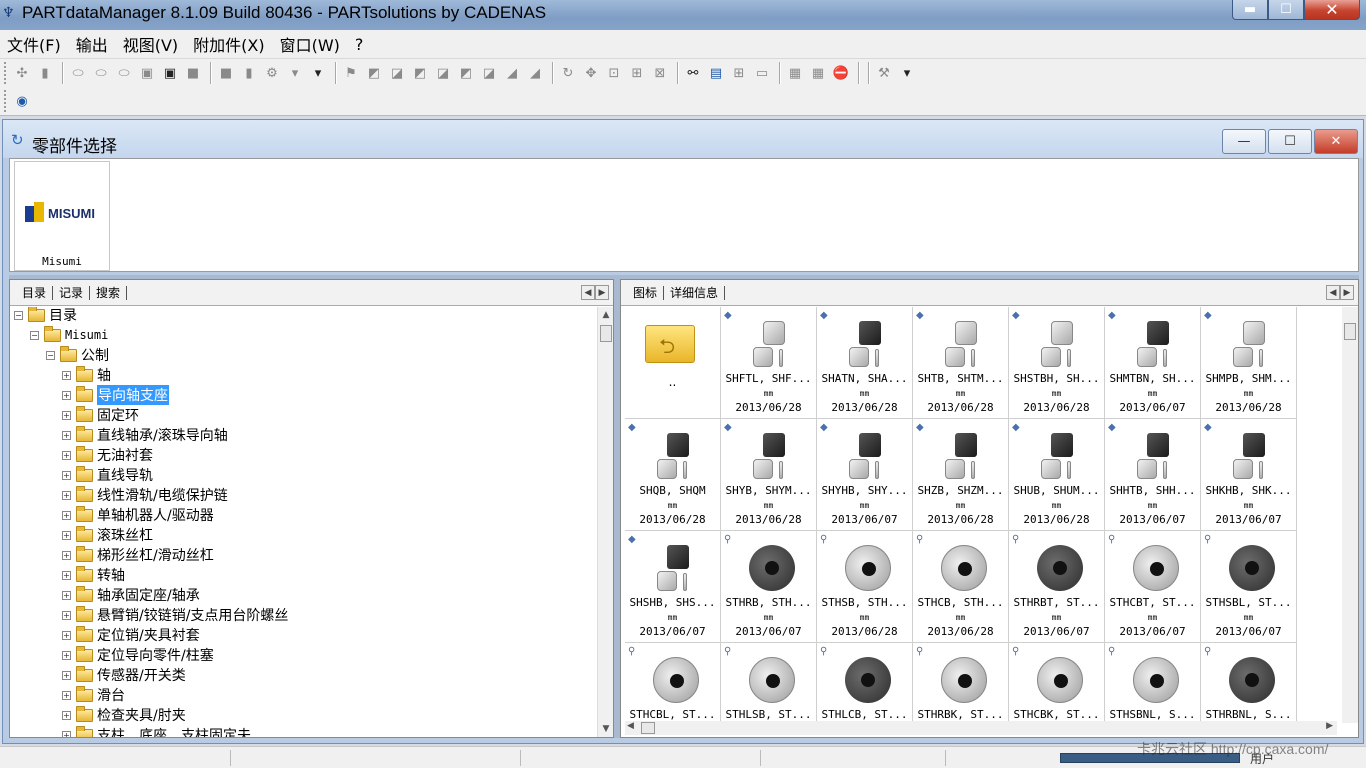 This screenshot has height=768, width=1366. Describe the element at coordinates (512, 73) in the screenshot. I see `iso-view-7-icon: ◢` at that location.